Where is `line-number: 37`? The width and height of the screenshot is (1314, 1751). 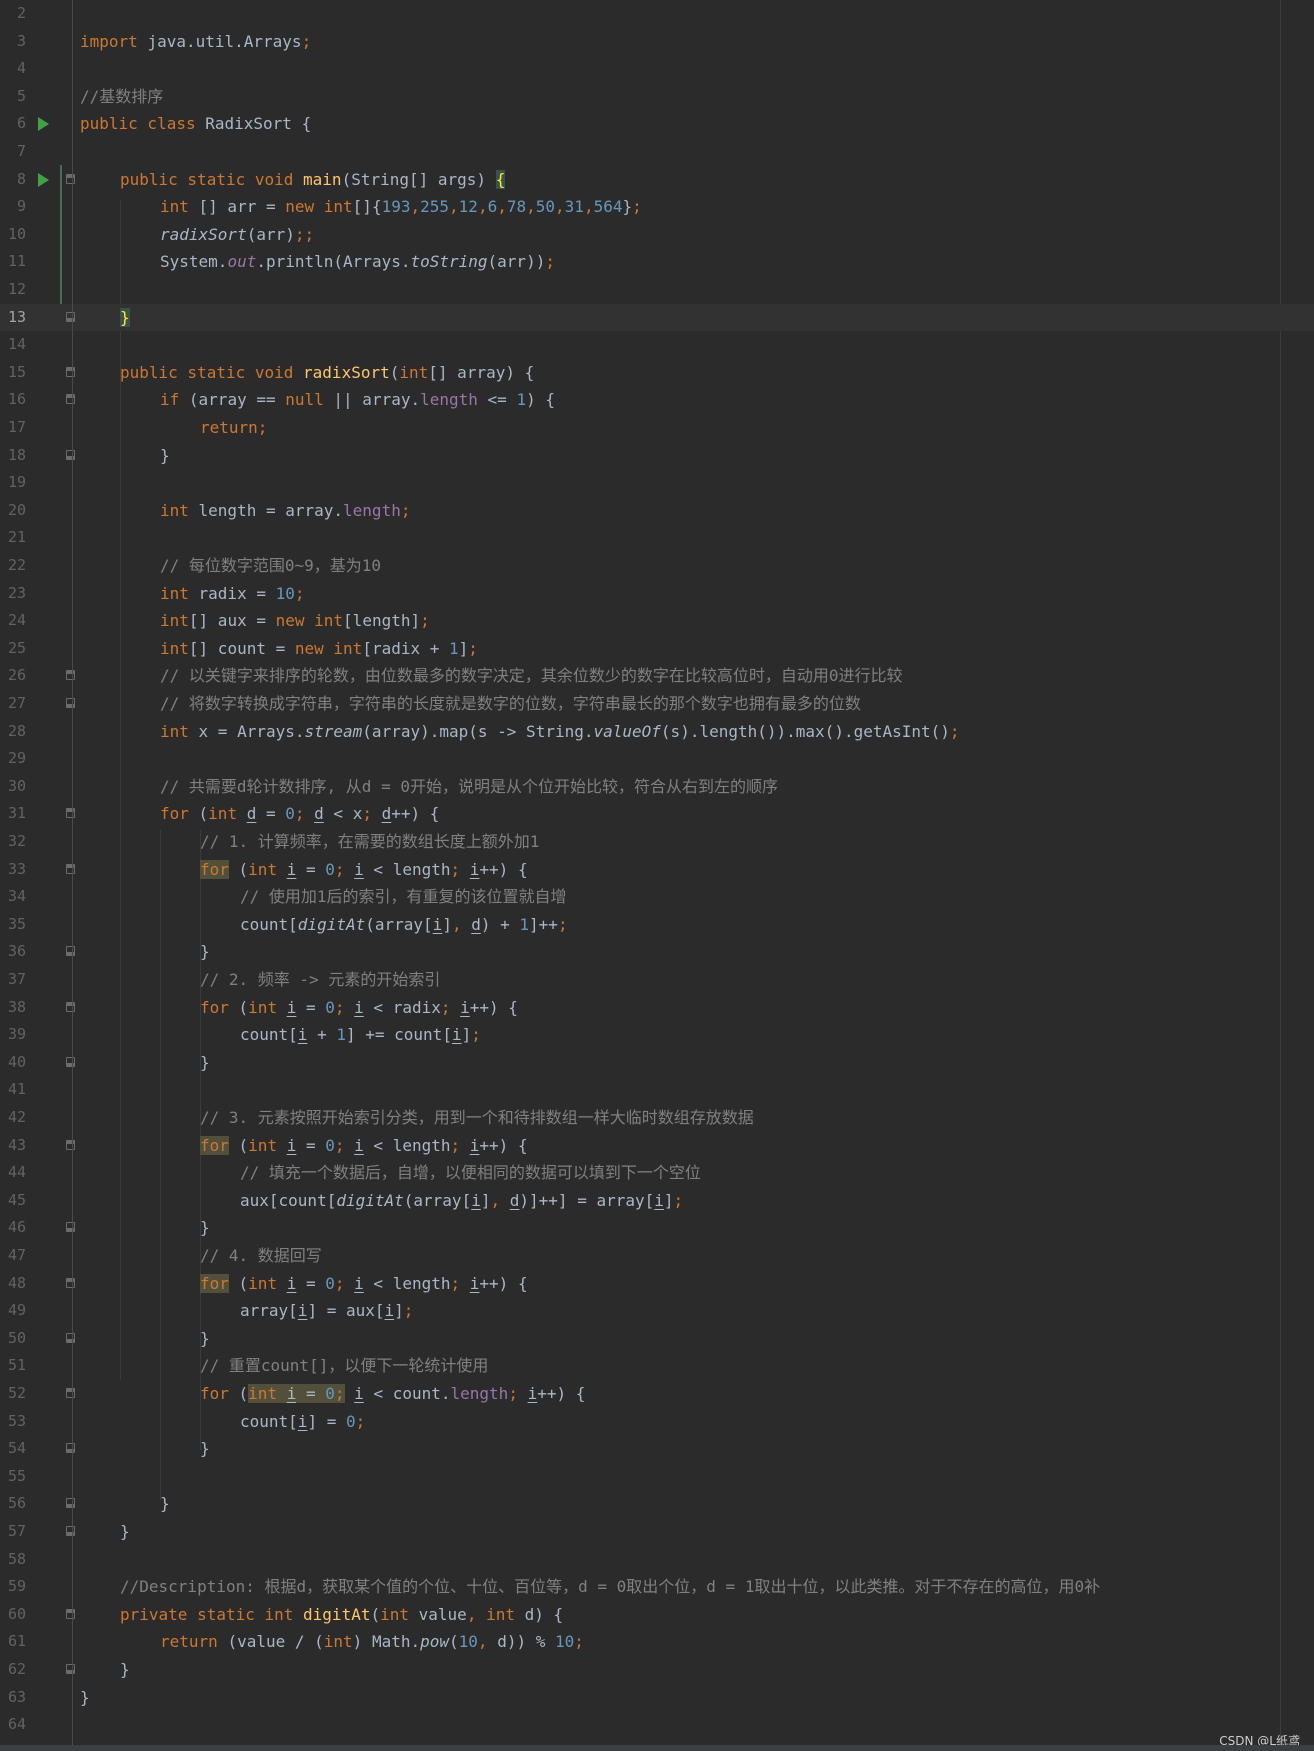 line-number: 37 is located at coordinates (13, 980).